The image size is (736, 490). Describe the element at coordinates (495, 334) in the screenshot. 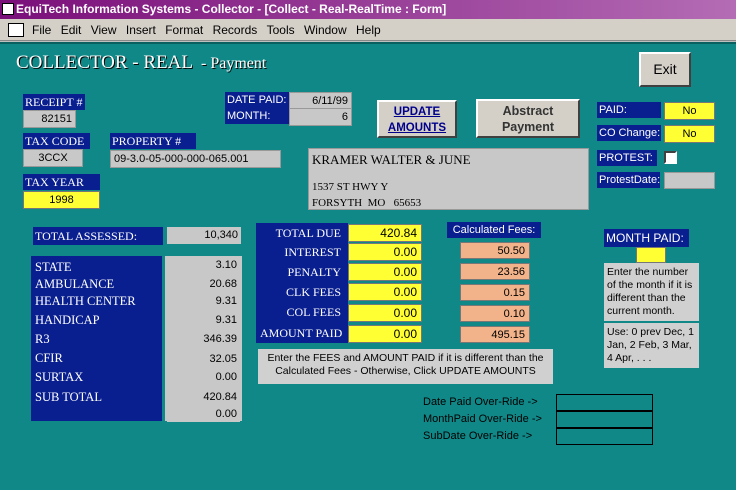

I see `calc-amount-paid: 495.15` at that location.